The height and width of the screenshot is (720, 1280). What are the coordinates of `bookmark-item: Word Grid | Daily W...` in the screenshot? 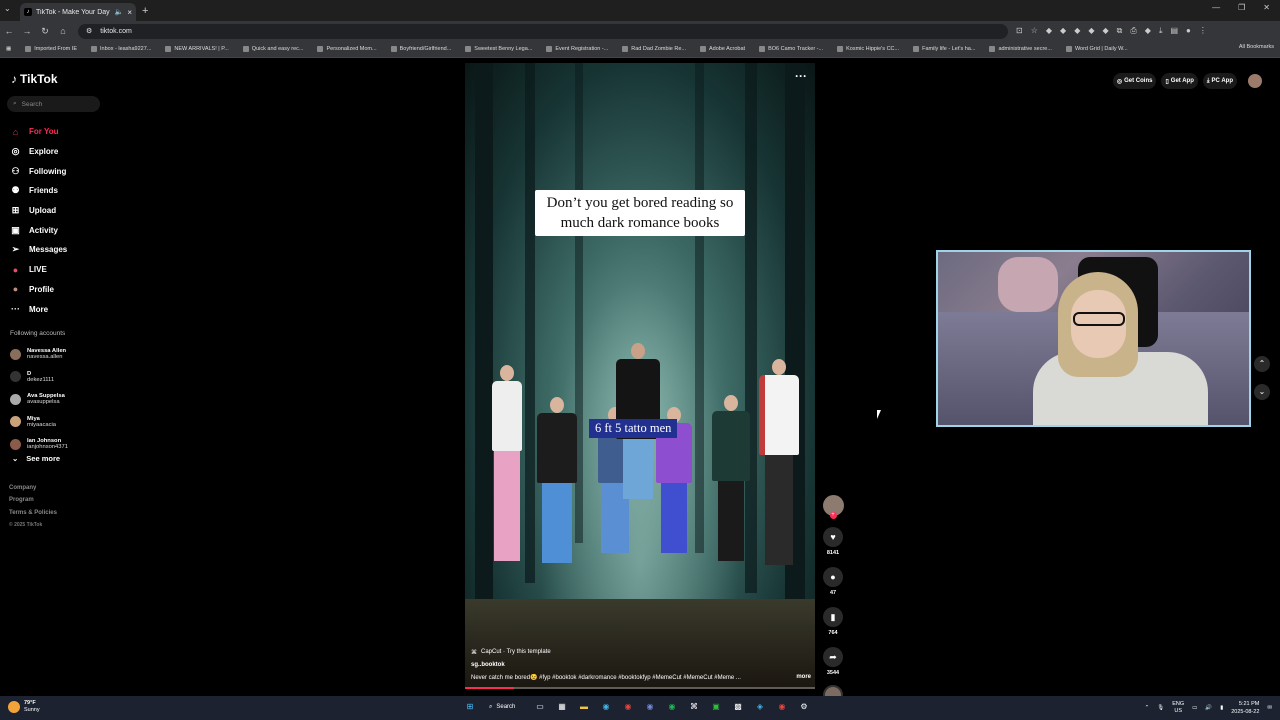 It's located at (1096, 49).